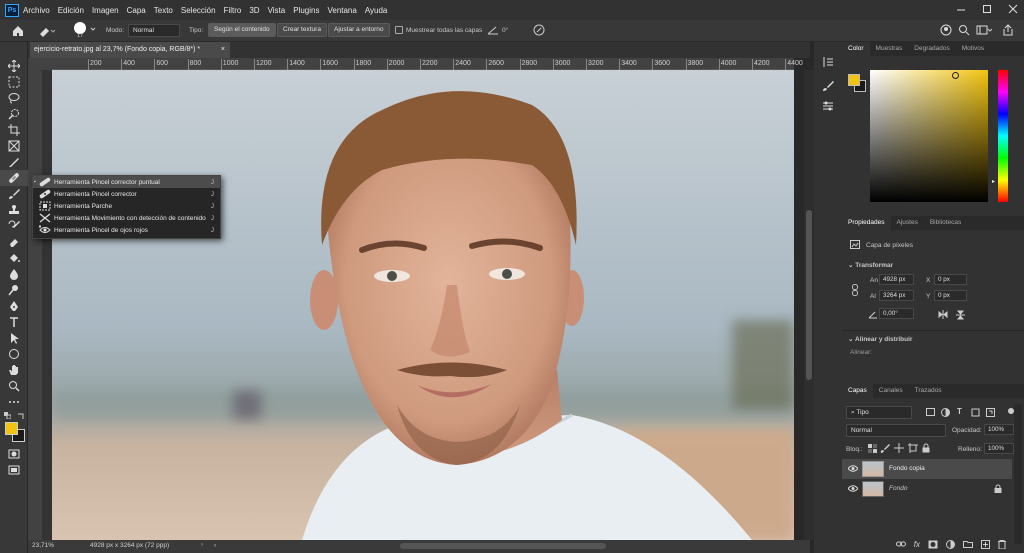  Describe the element at coordinates (857, 391) in the screenshot. I see `tab-layers: Capas` at that location.